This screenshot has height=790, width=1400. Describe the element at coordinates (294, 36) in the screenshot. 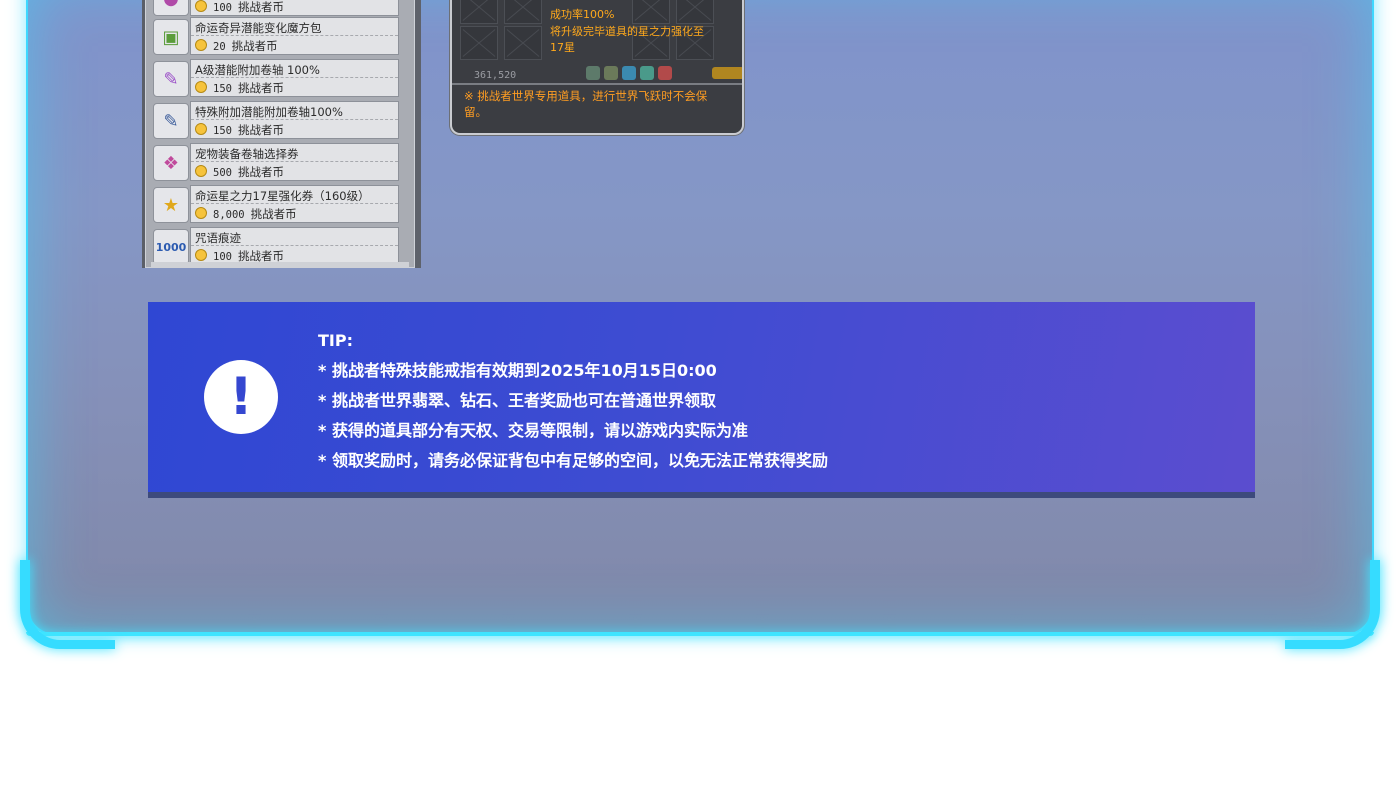

I see `shop-item-info: 命运奇异潜能变化魔方包 20 挑战者币` at that location.